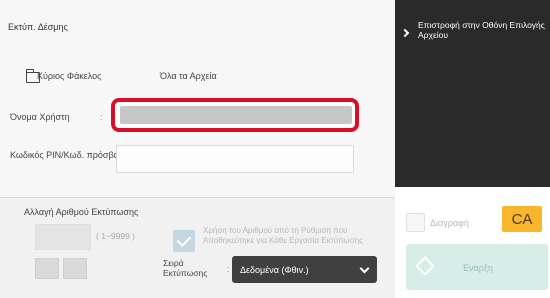 Image resolution: width=550 pixels, height=298 pixels. Describe the element at coordinates (115, 236) in the screenshot. I see `print-count-range: ( 1~9999 )` at that location.